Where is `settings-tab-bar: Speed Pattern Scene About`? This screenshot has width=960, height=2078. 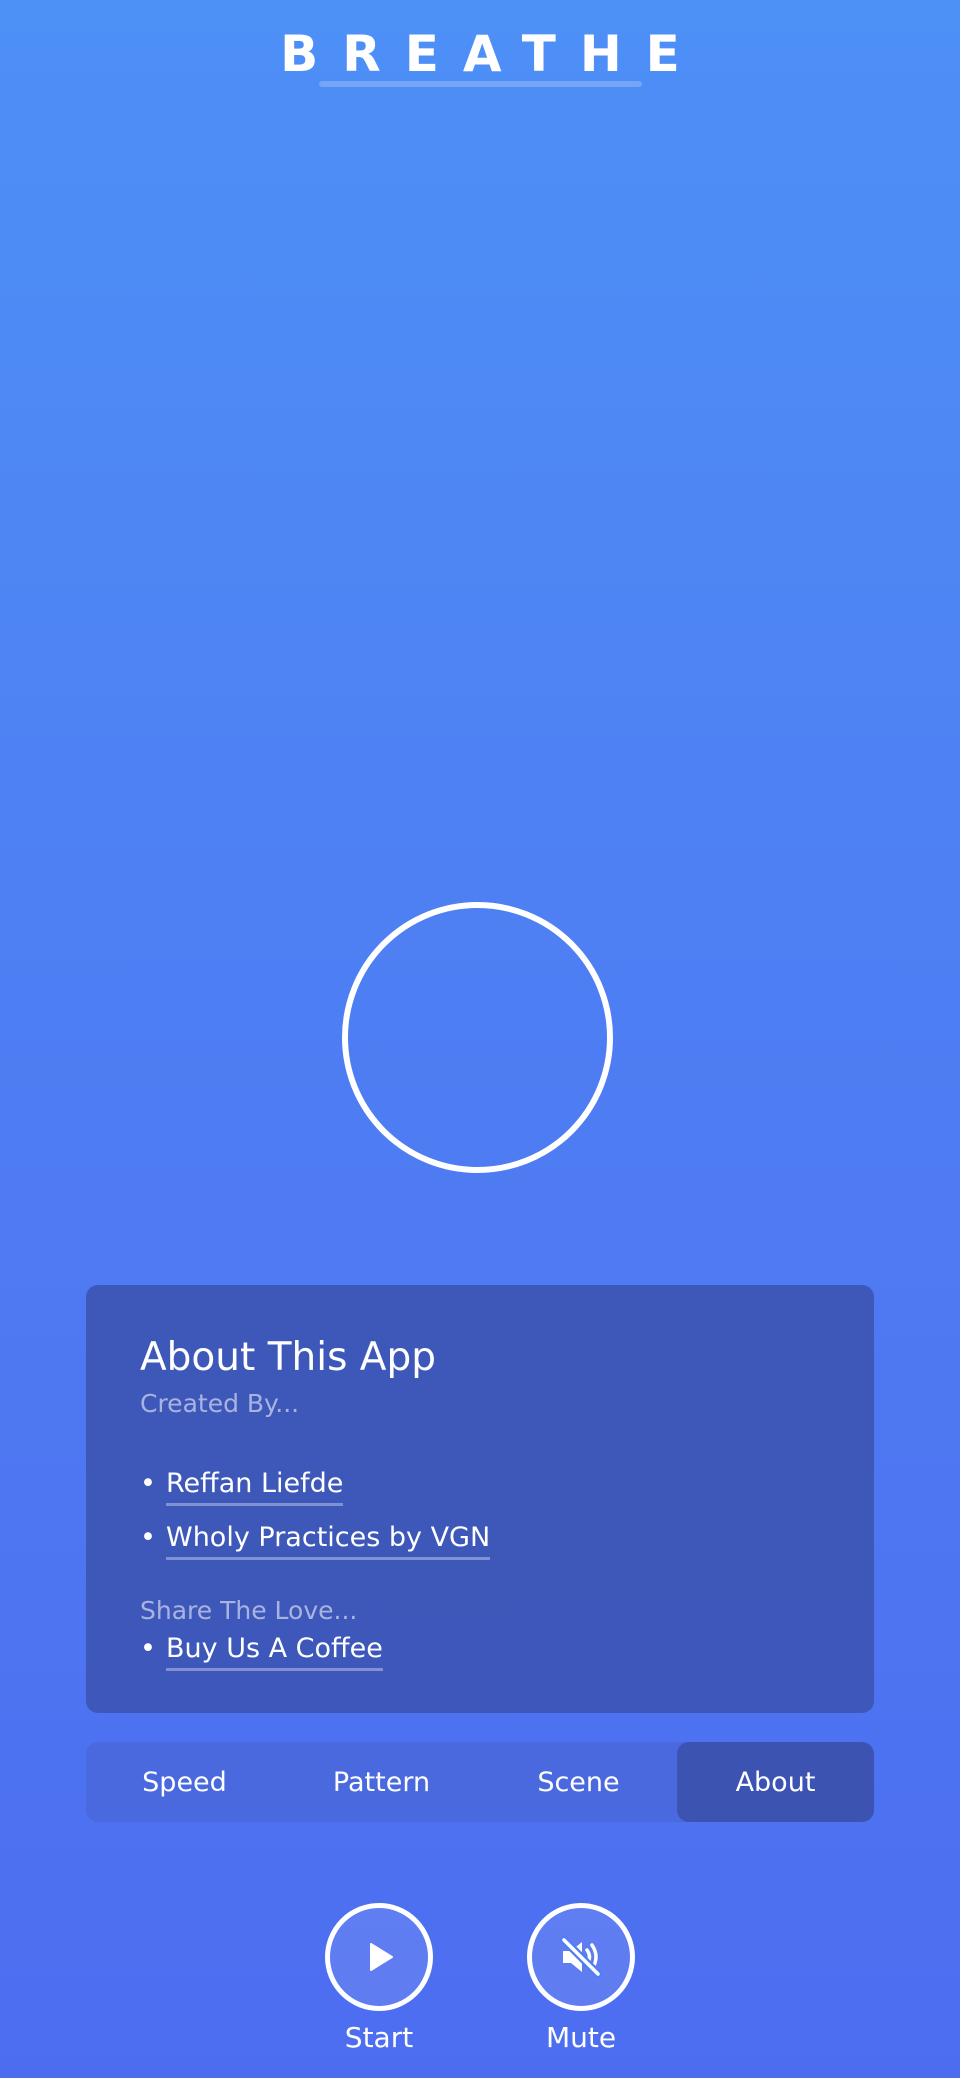 settings-tab-bar: Speed Pattern Scene About is located at coordinates (480, 1782).